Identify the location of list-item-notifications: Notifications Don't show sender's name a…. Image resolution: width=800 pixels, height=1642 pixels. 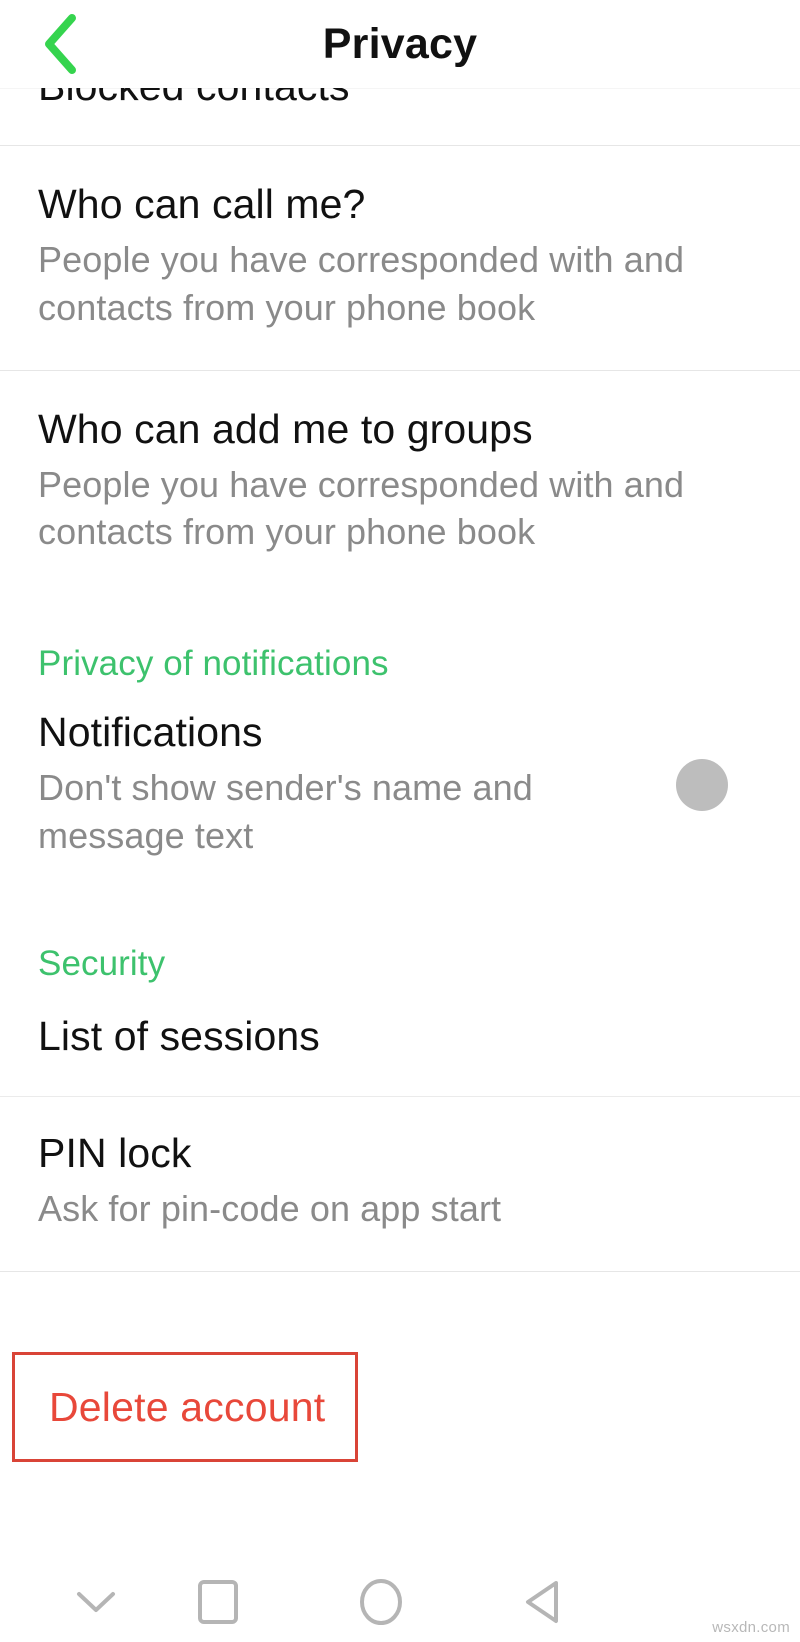
(400, 789).